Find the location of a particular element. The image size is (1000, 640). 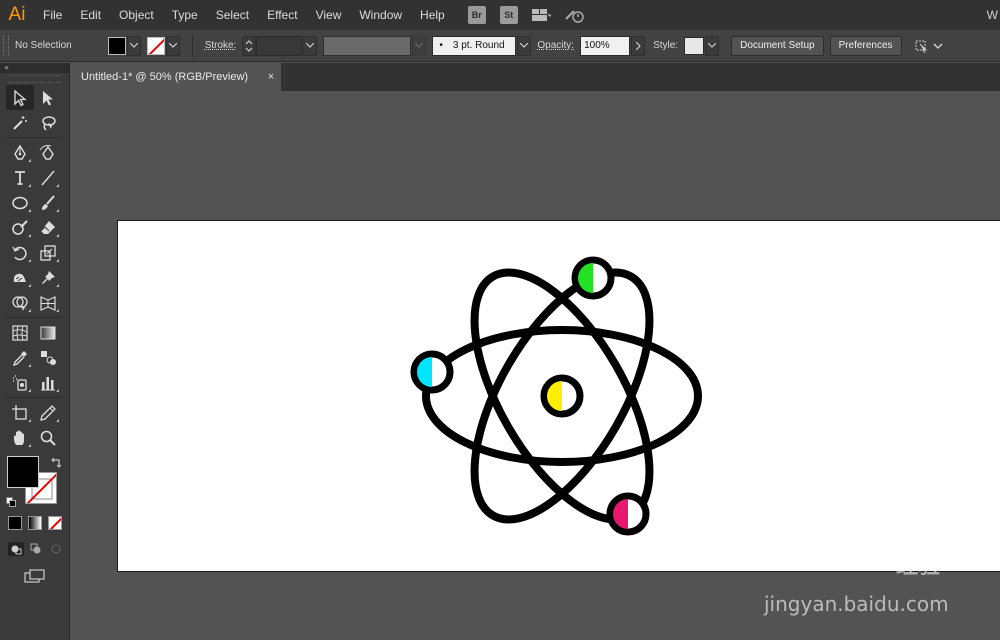

lasso-tool is located at coordinates (48, 122).